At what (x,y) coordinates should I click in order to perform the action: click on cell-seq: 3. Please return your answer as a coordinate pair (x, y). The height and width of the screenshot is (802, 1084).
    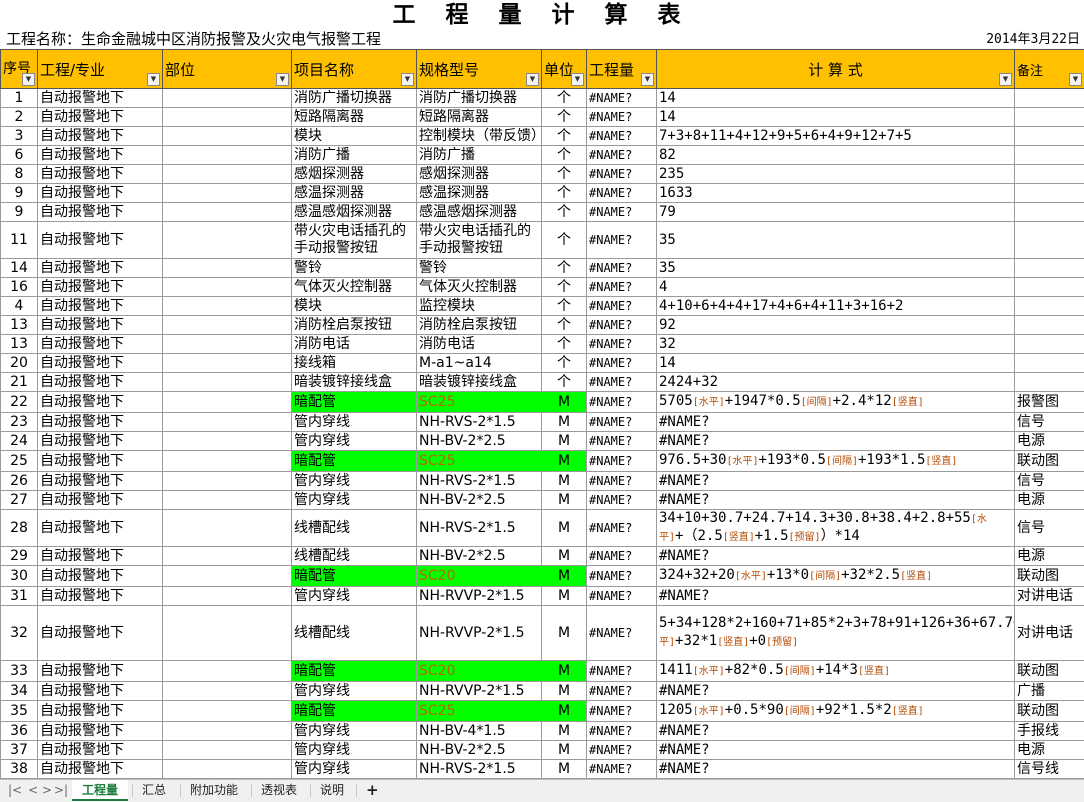
    Looking at the image, I should click on (19, 136).